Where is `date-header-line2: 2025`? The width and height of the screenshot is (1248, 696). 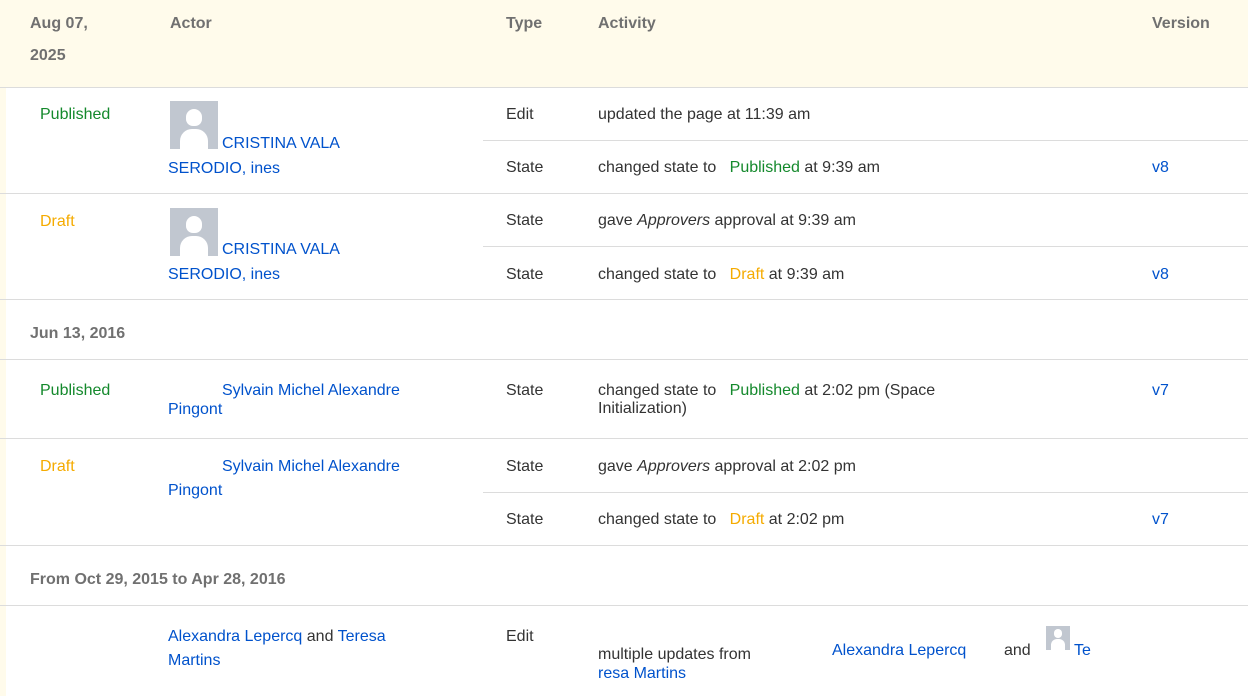 date-header-line2: 2025 is located at coordinates (48, 55).